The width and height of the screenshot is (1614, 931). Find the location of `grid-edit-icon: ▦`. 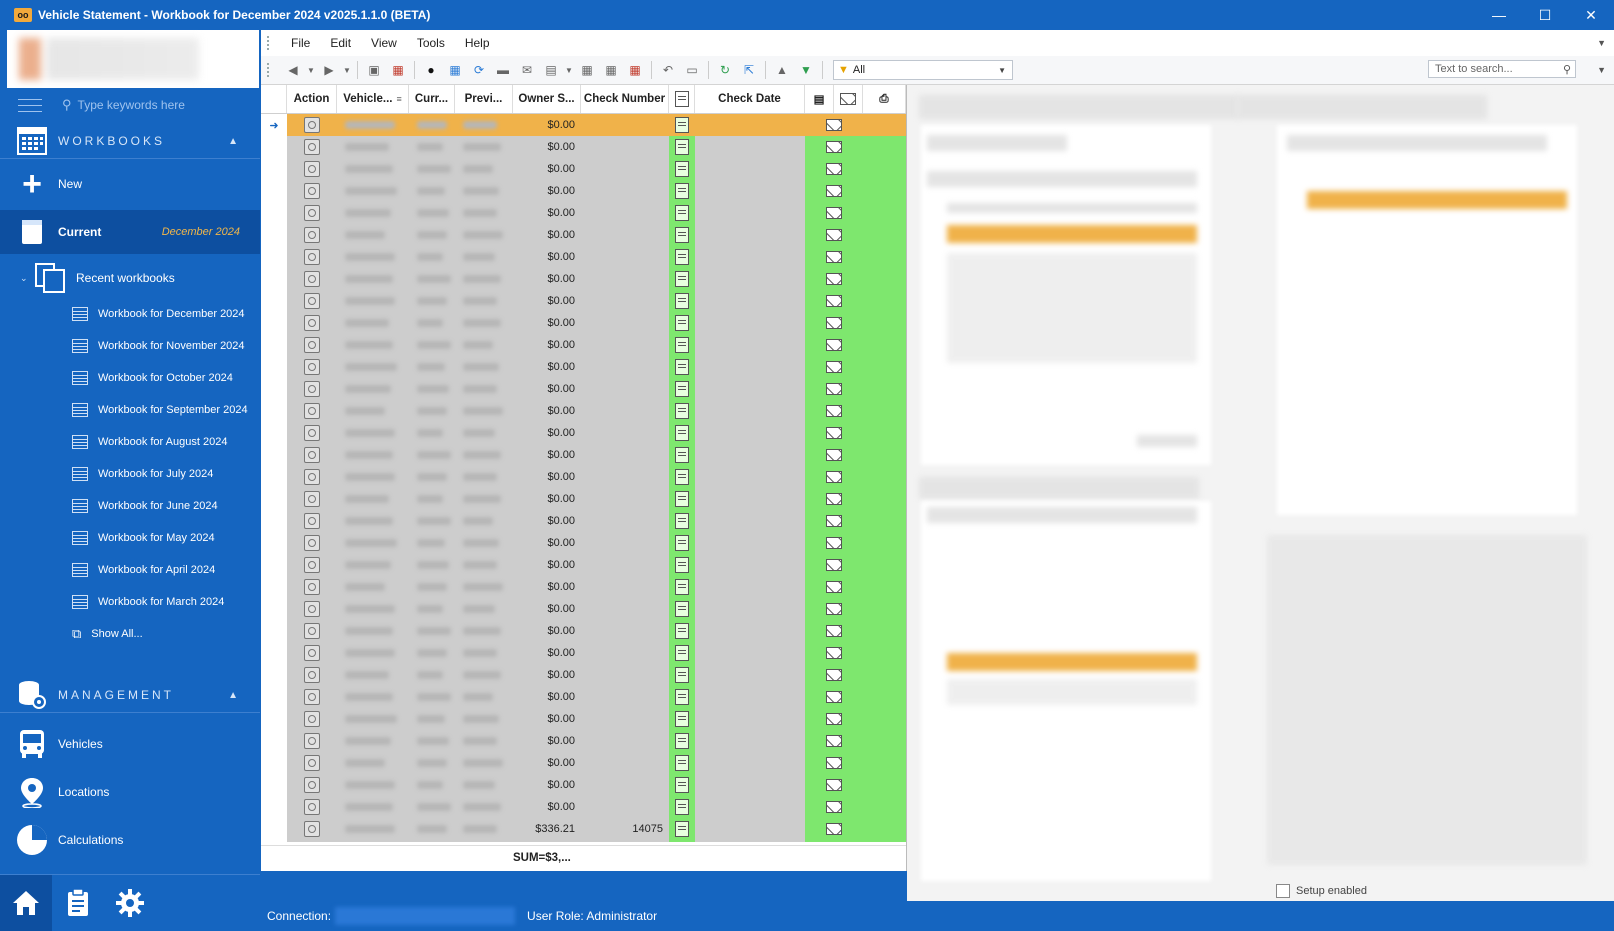

grid-edit-icon: ▦ is located at coordinates (611, 70).